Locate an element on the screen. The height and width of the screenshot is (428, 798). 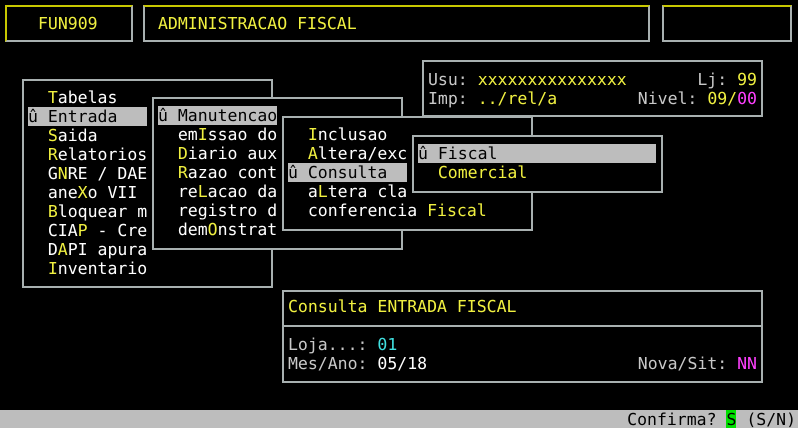
menu-item: Bloquear m is located at coordinates (88, 211).